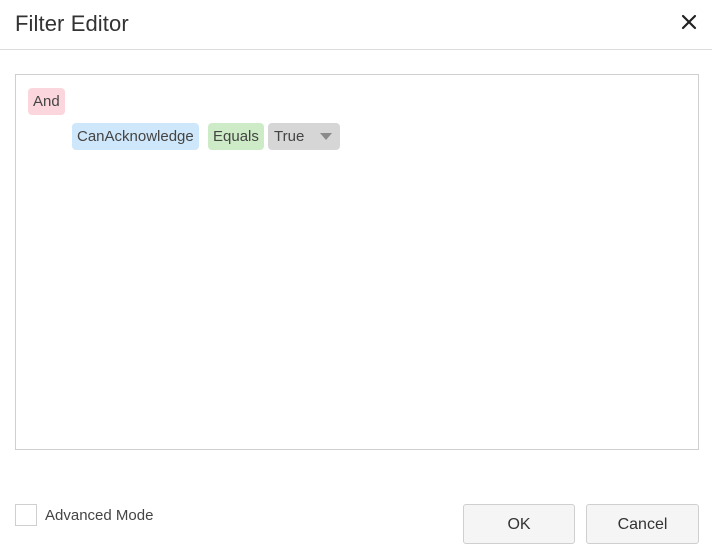 The image size is (712, 550). I want to click on operation-chip: Equals, so click(236, 136).